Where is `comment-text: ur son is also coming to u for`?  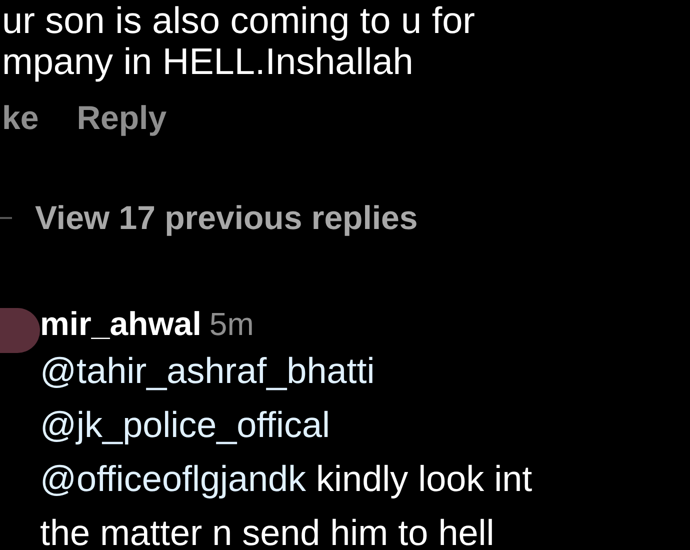 comment-text: ur son is also coming to u for is located at coordinates (238, 20).